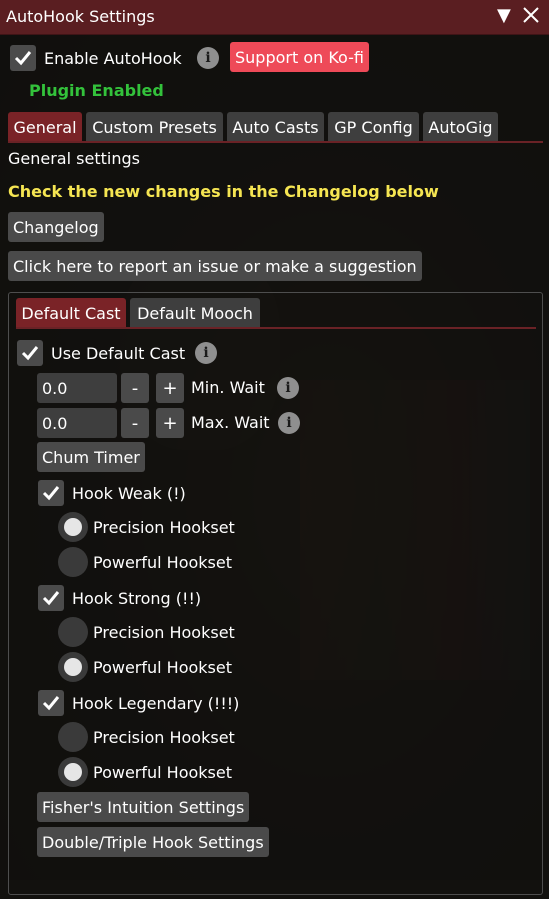 Image resolution: width=549 pixels, height=899 pixels. I want to click on enable-autohook-label: Enable AutoHook, so click(113, 58).